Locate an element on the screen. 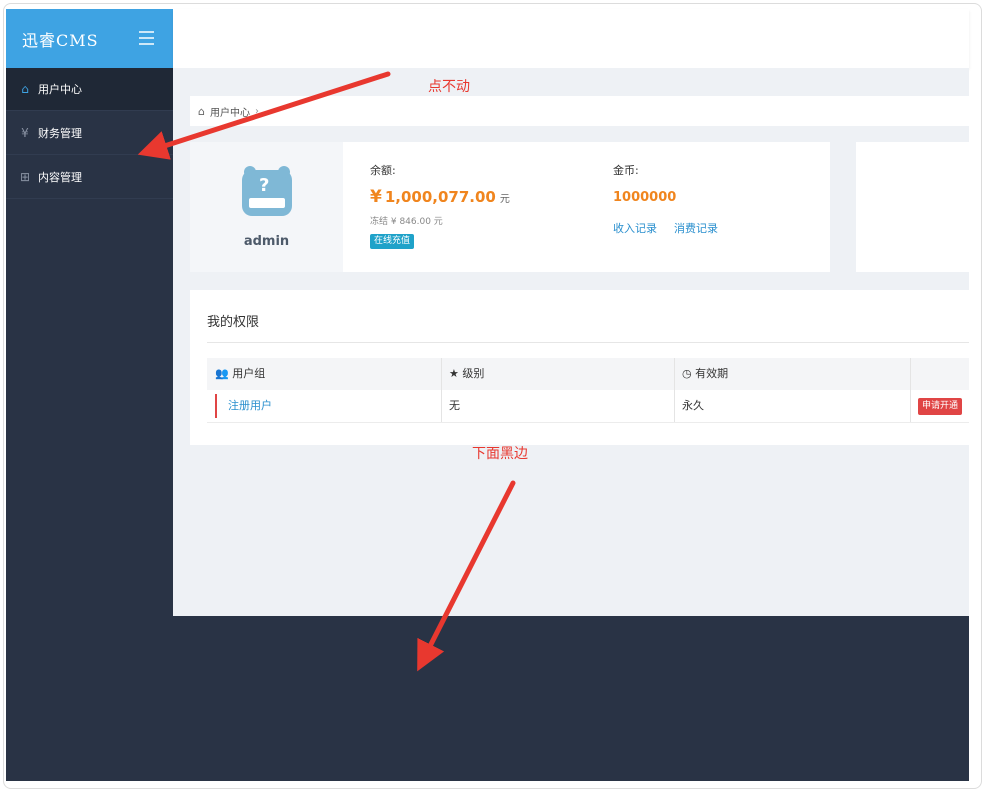 The image size is (987, 795). avatar: ? is located at coordinates (267, 191).